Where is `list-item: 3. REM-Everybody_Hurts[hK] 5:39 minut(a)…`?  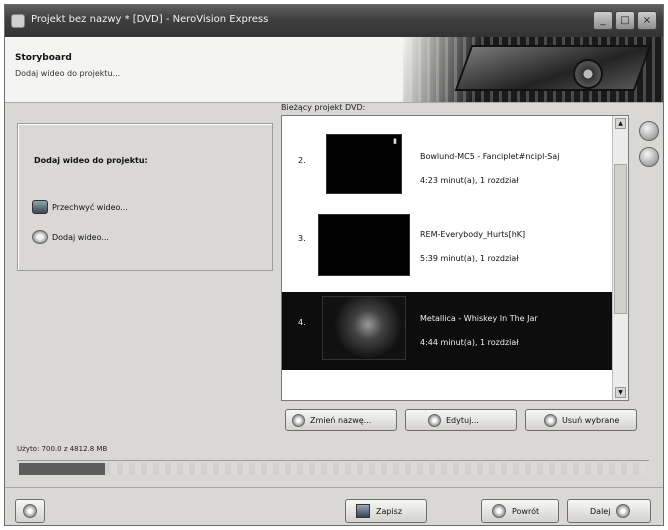
list-item: 3. REM-Everybody_Hurts[hK] 5:39 minut(a)… is located at coordinates (447, 247).